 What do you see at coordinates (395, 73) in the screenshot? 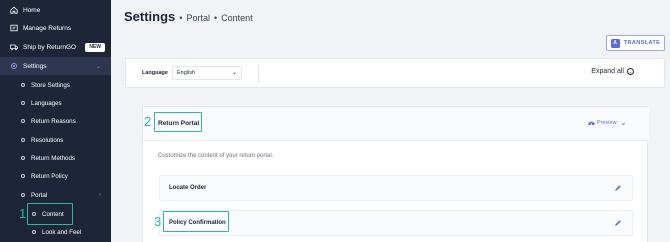
I see `language-bar: Language English ⌄ Expand all ⌄` at bounding box center [395, 73].